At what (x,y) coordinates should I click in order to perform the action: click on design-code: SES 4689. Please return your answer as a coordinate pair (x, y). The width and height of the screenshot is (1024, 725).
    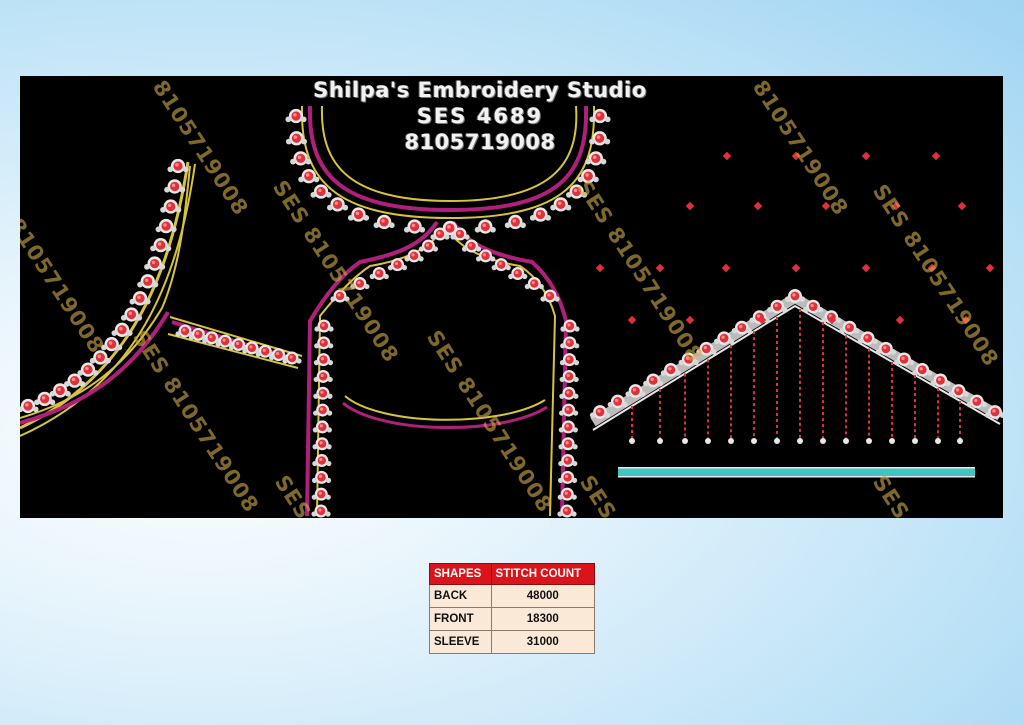
    Looking at the image, I should click on (480, 116).